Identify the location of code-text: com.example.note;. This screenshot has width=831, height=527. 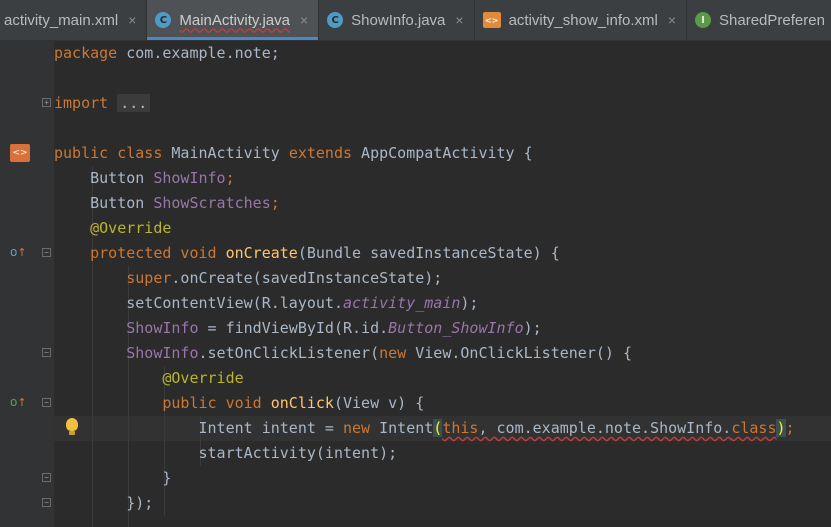
(198, 53).